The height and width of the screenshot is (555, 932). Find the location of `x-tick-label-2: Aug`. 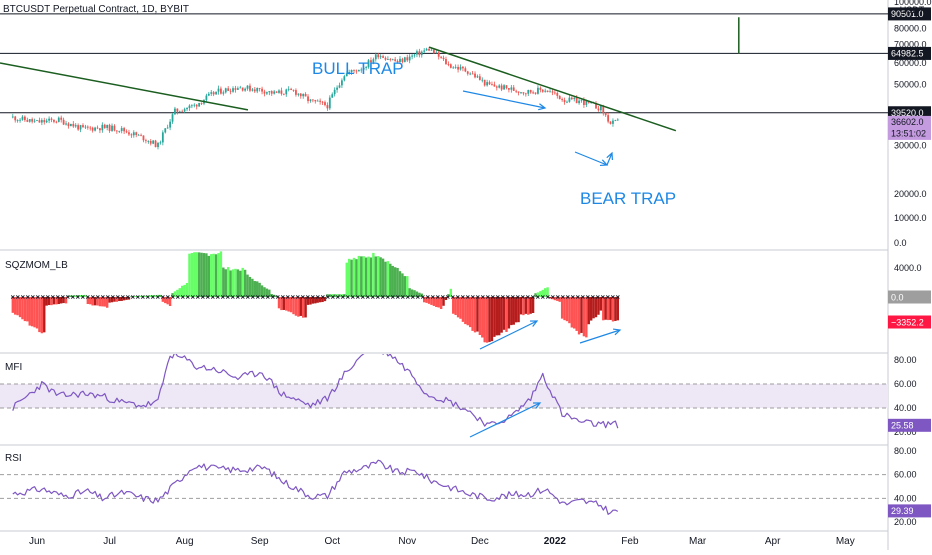

x-tick-label-2: Aug is located at coordinates (185, 541).